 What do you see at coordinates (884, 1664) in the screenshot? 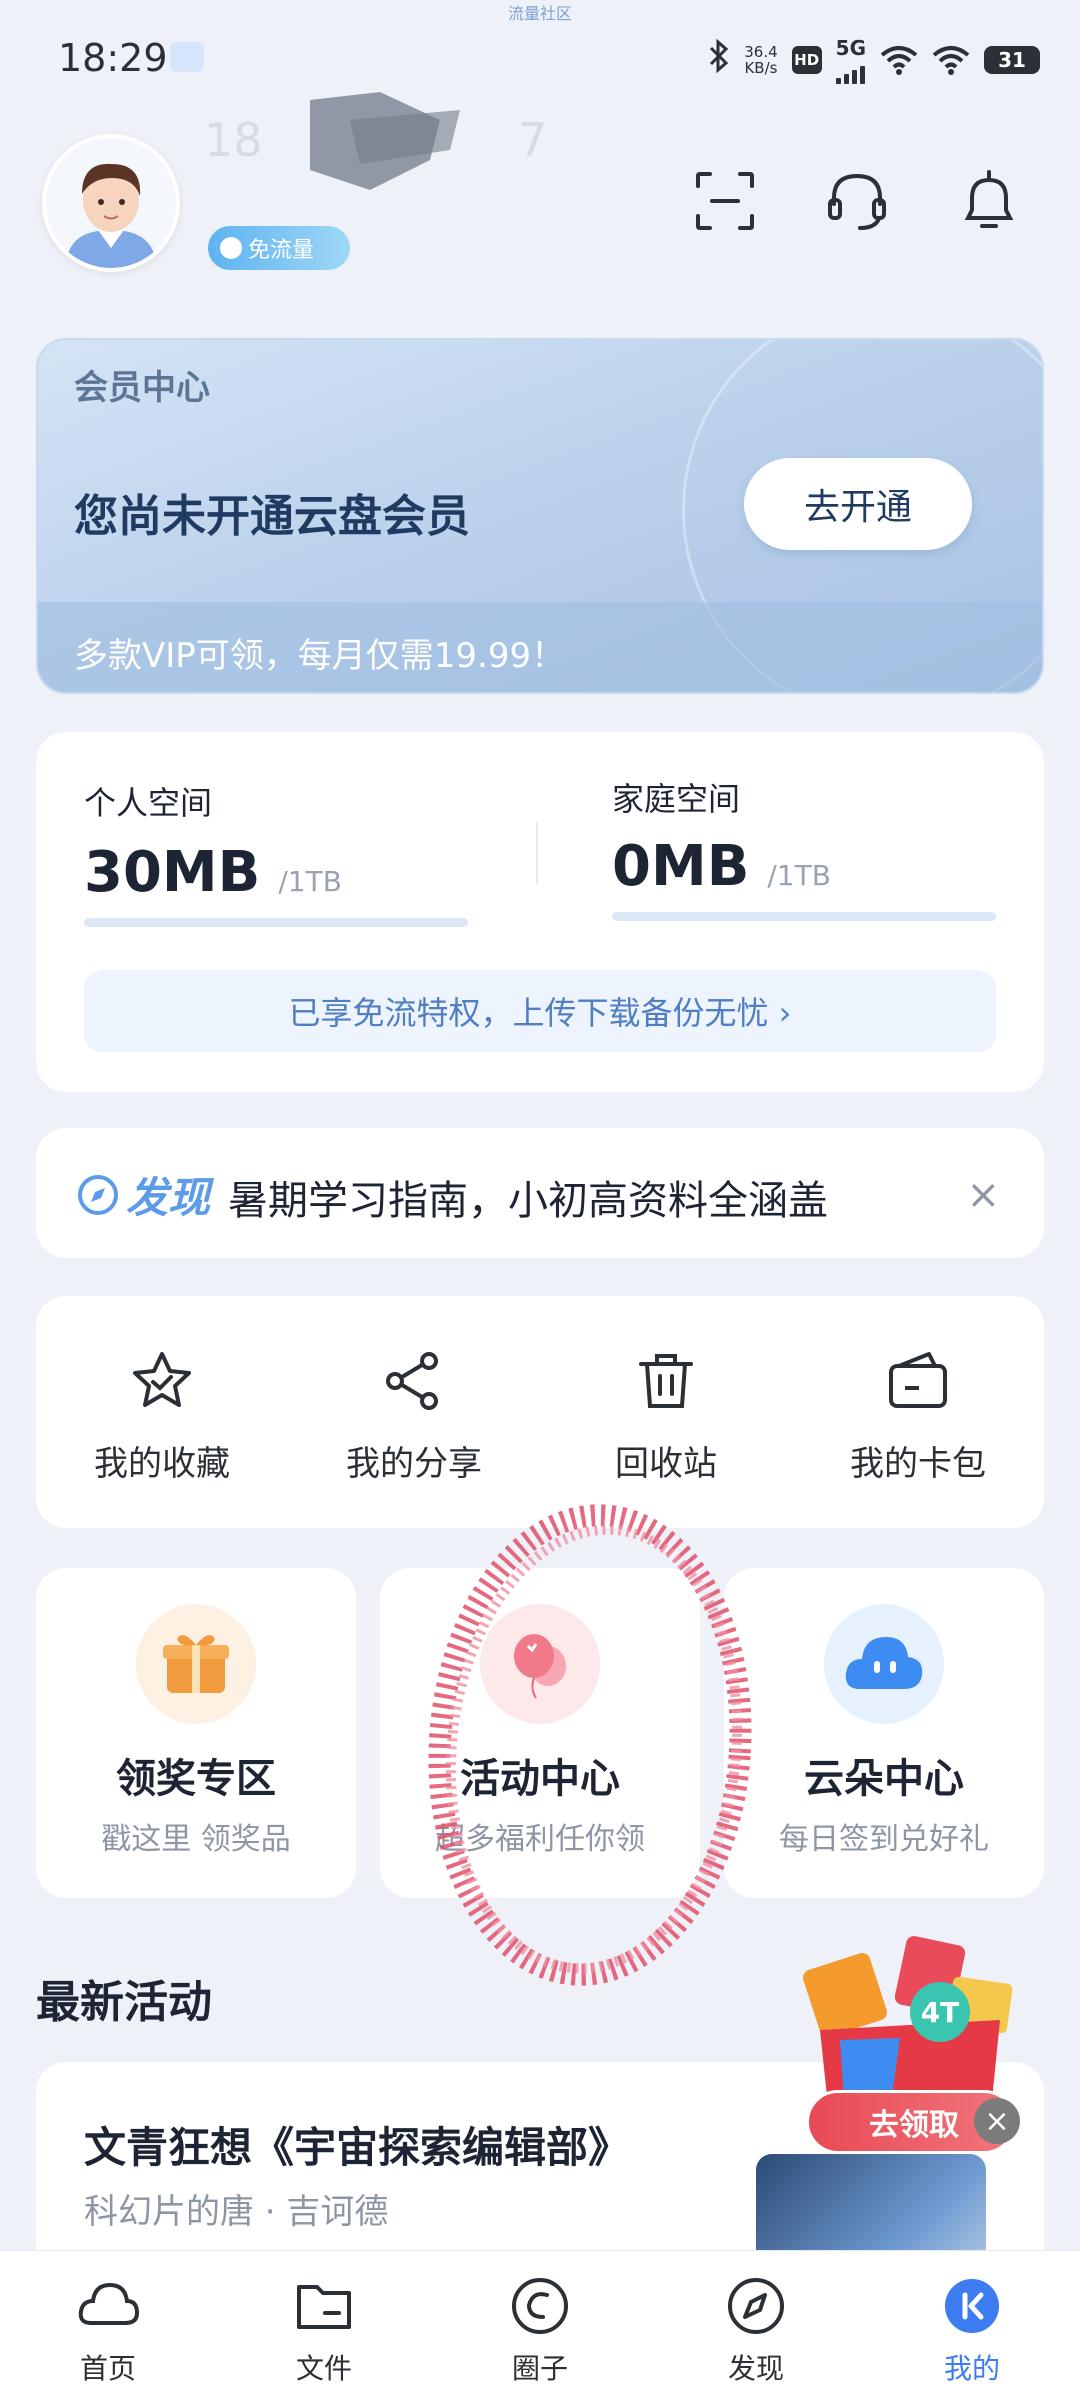
I see `cloud-icon` at bounding box center [884, 1664].